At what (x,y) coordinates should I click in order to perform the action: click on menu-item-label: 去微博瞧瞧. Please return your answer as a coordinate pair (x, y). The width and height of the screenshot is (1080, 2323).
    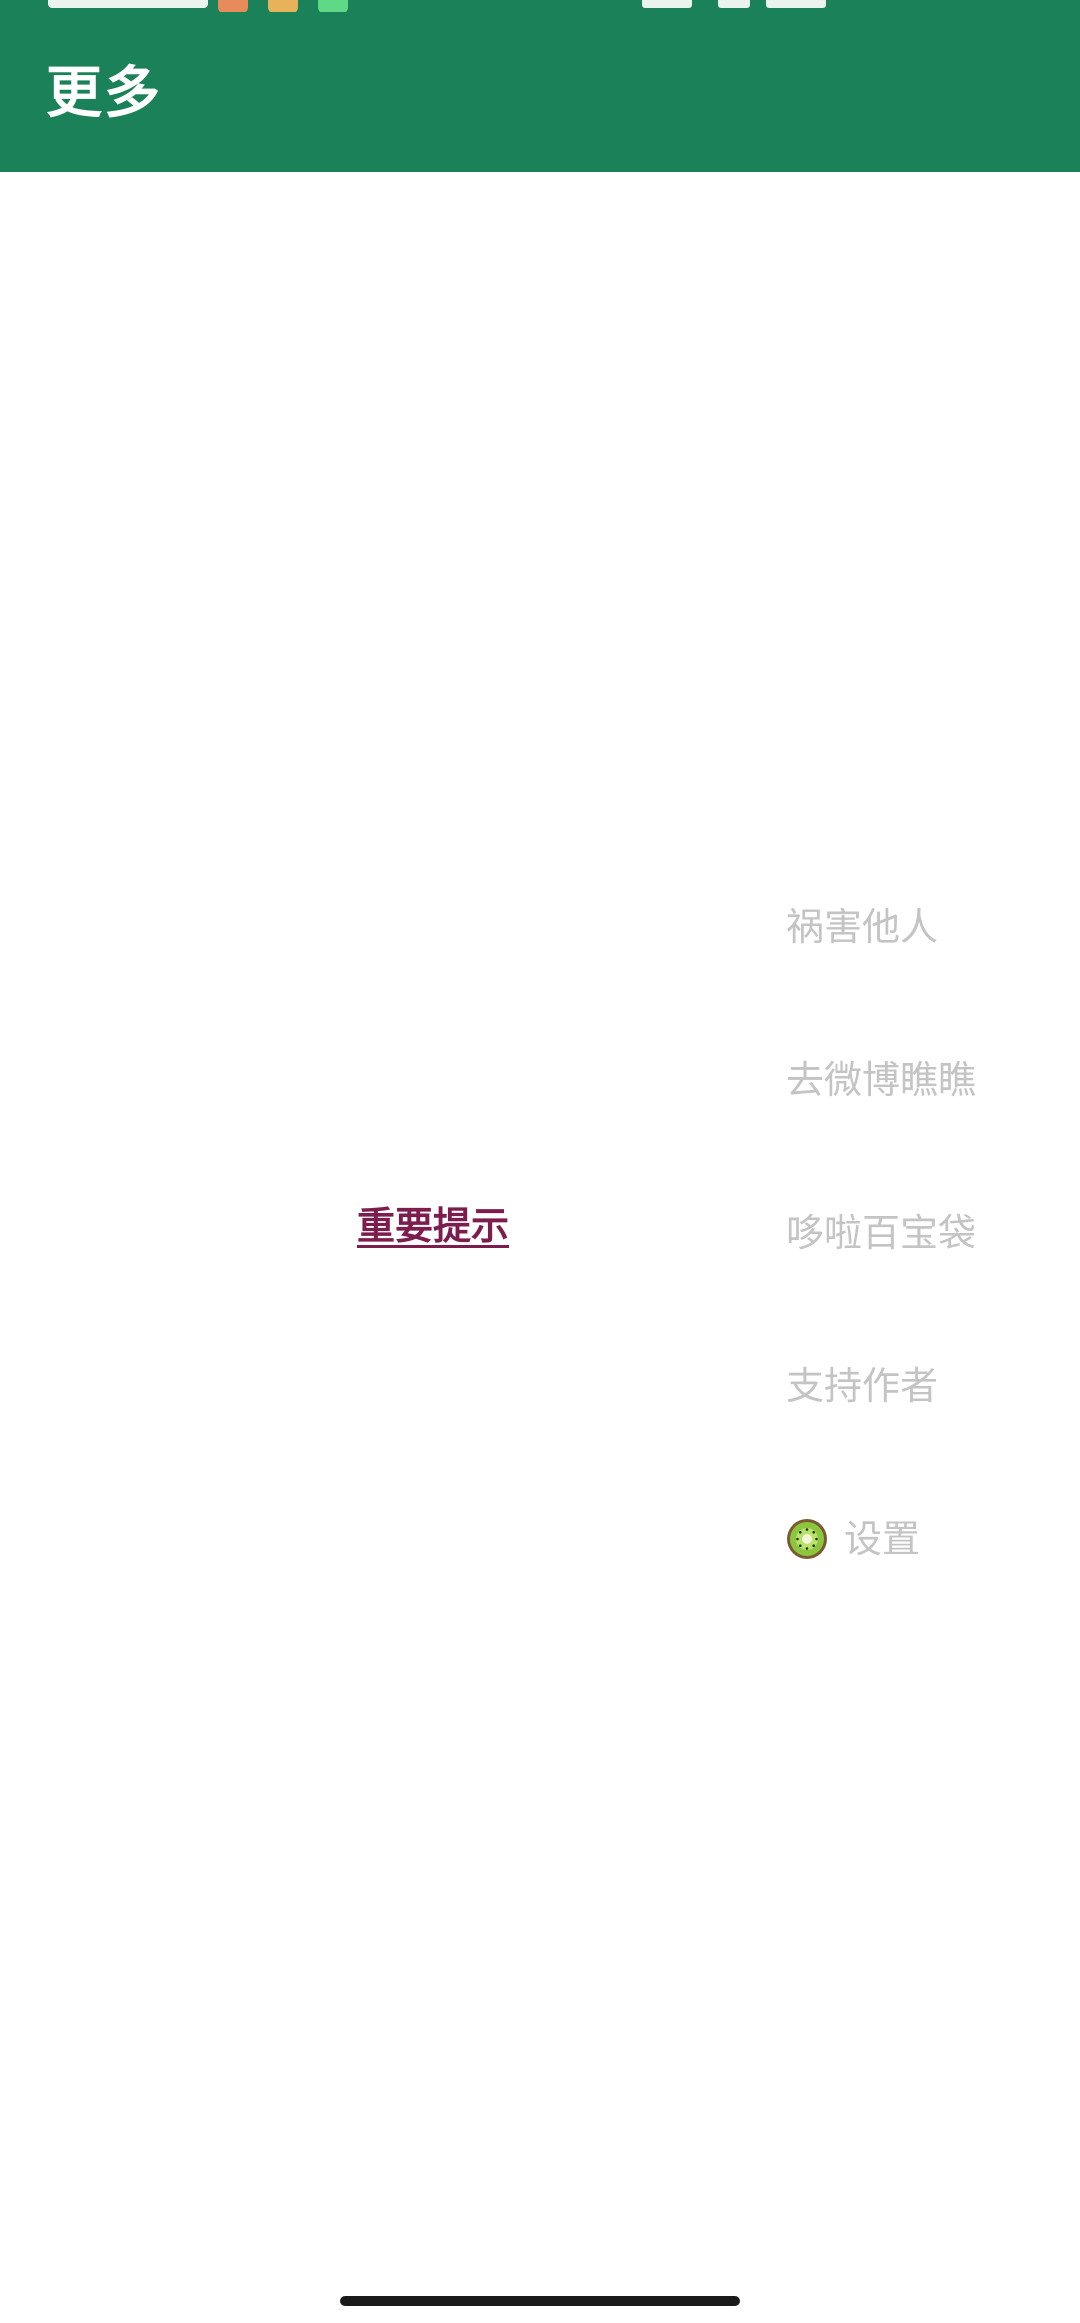
    Looking at the image, I should click on (881, 1080).